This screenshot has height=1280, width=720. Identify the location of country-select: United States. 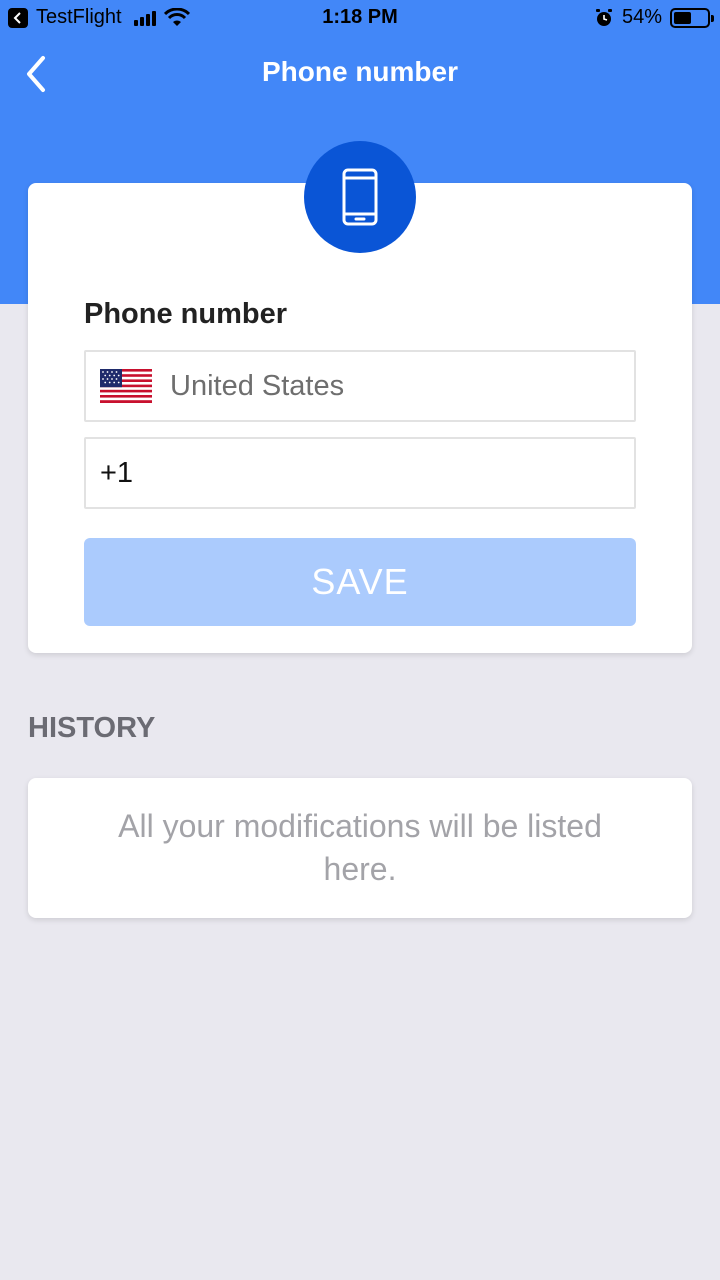
(360, 386).